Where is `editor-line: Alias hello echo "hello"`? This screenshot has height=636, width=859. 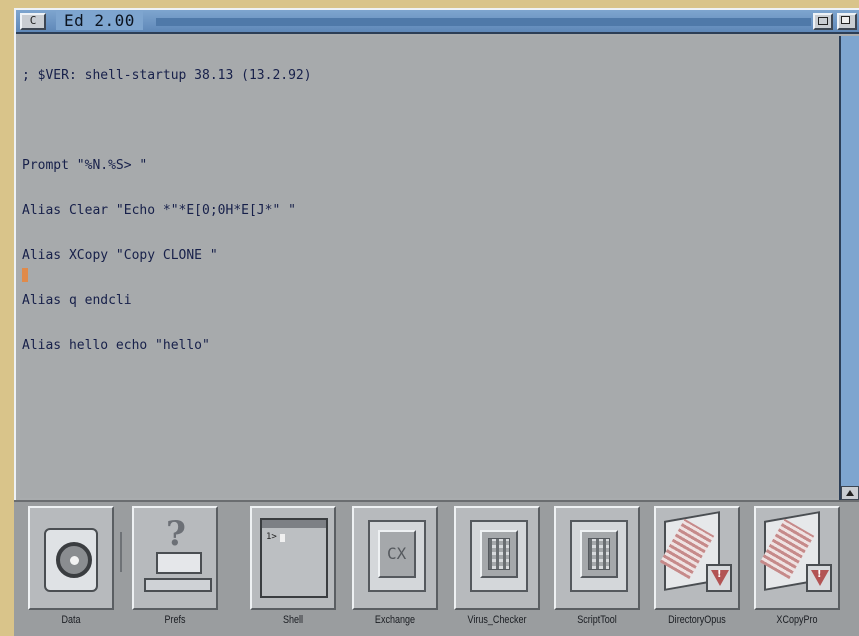 editor-line: Alias hello echo "hello" is located at coordinates (116, 345).